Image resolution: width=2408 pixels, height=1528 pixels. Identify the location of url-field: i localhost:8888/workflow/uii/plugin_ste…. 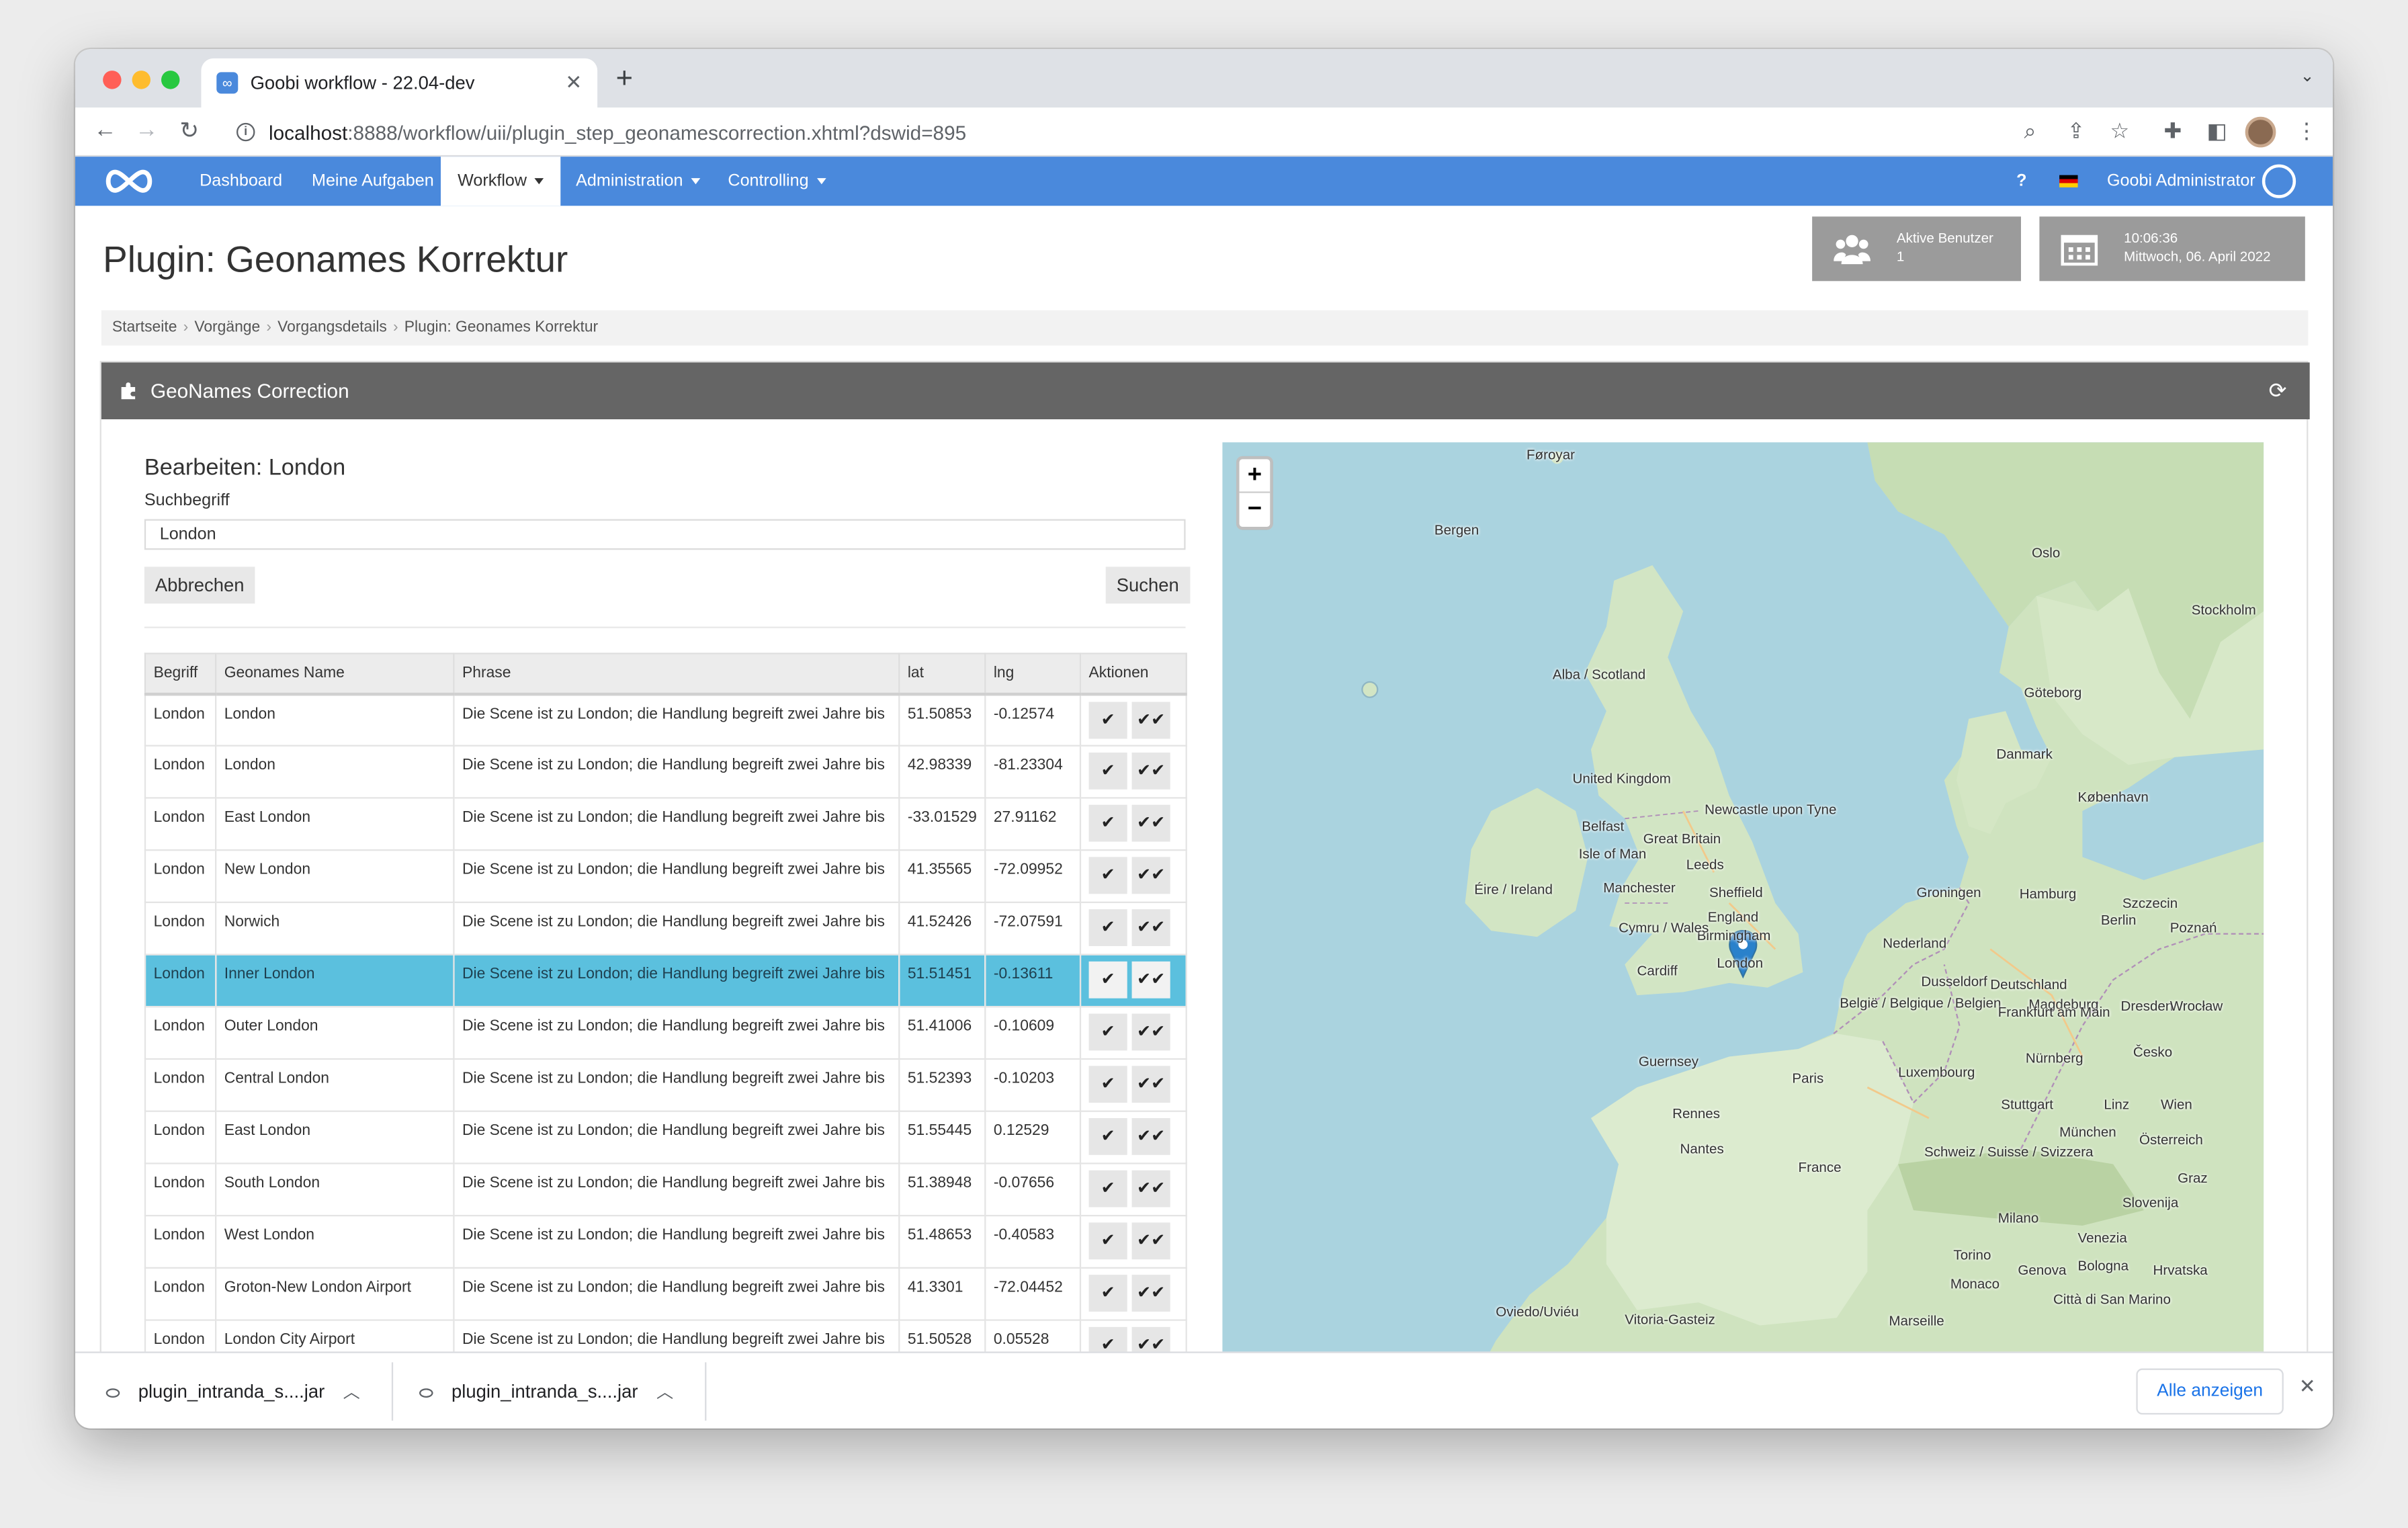
(1173, 133).